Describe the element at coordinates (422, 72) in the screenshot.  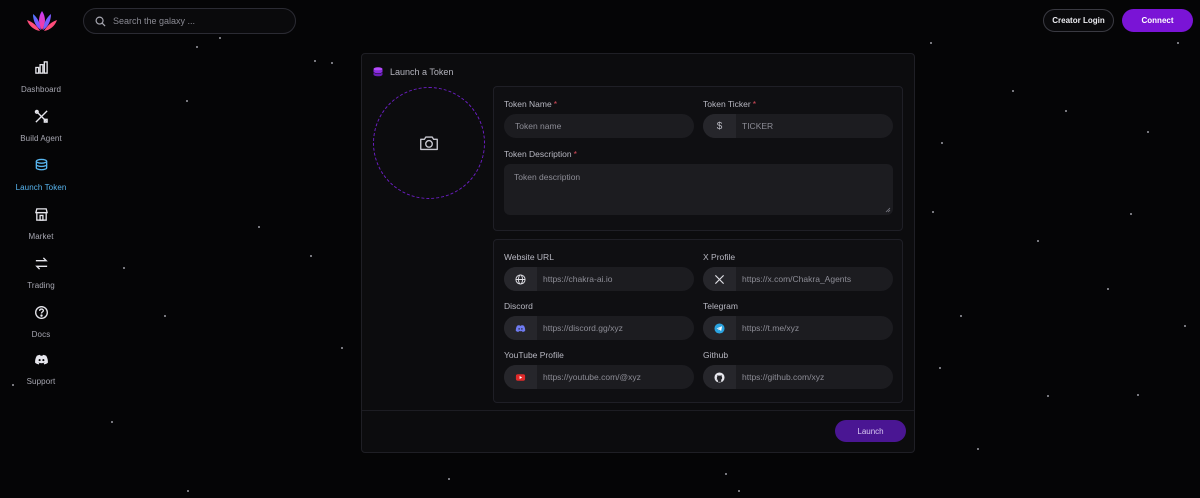
I see `card-title: Launch a Token` at that location.